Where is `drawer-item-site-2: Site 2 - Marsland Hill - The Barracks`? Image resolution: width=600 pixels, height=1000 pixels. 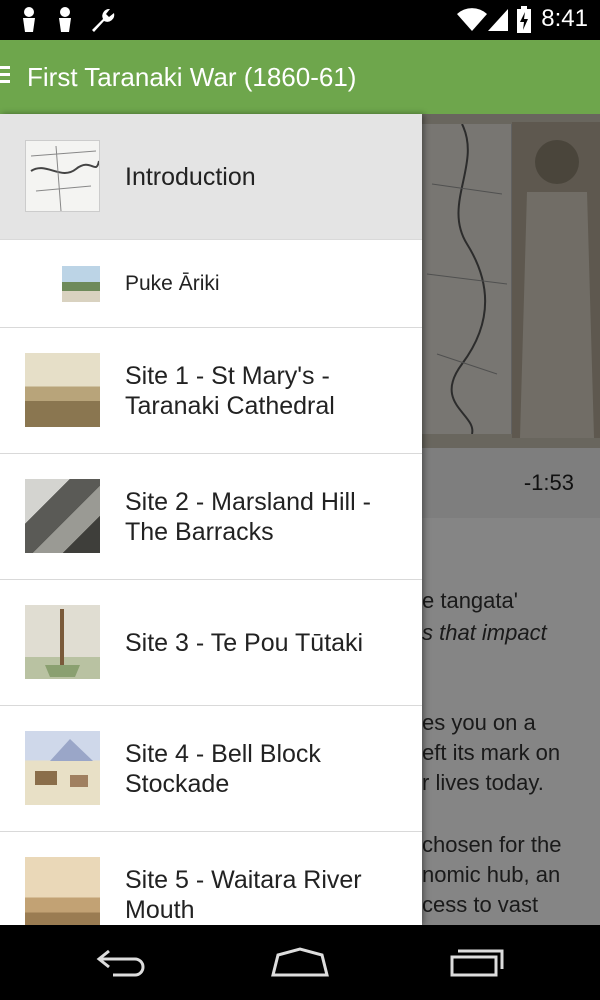 drawer-item-site-2: Site 2 - Marsland Hill - The Barracks is located at coordinates (211, 517).